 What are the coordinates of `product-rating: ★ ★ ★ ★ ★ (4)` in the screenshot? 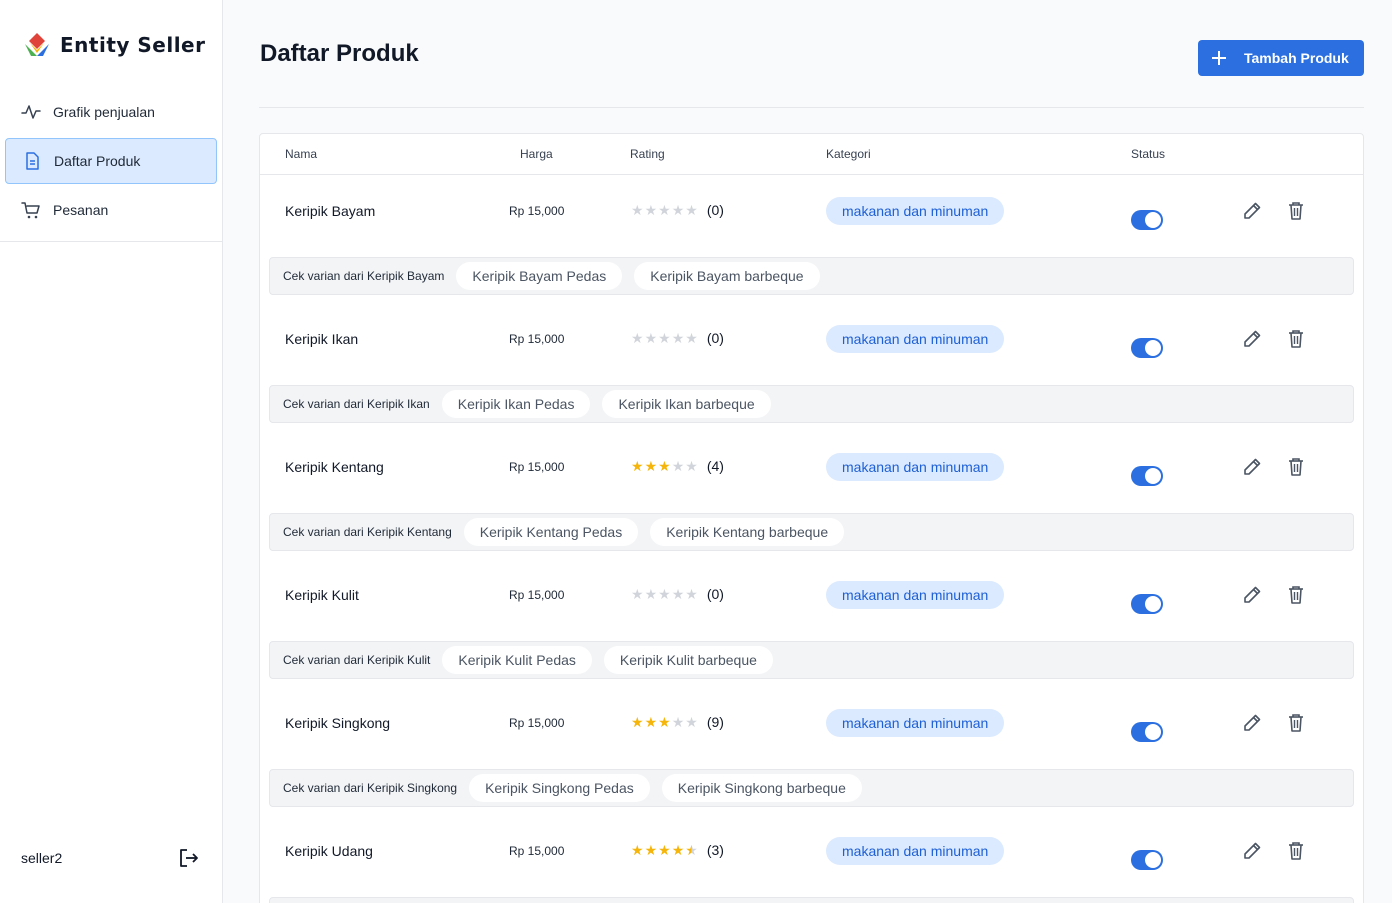 It's located at (677, 466).